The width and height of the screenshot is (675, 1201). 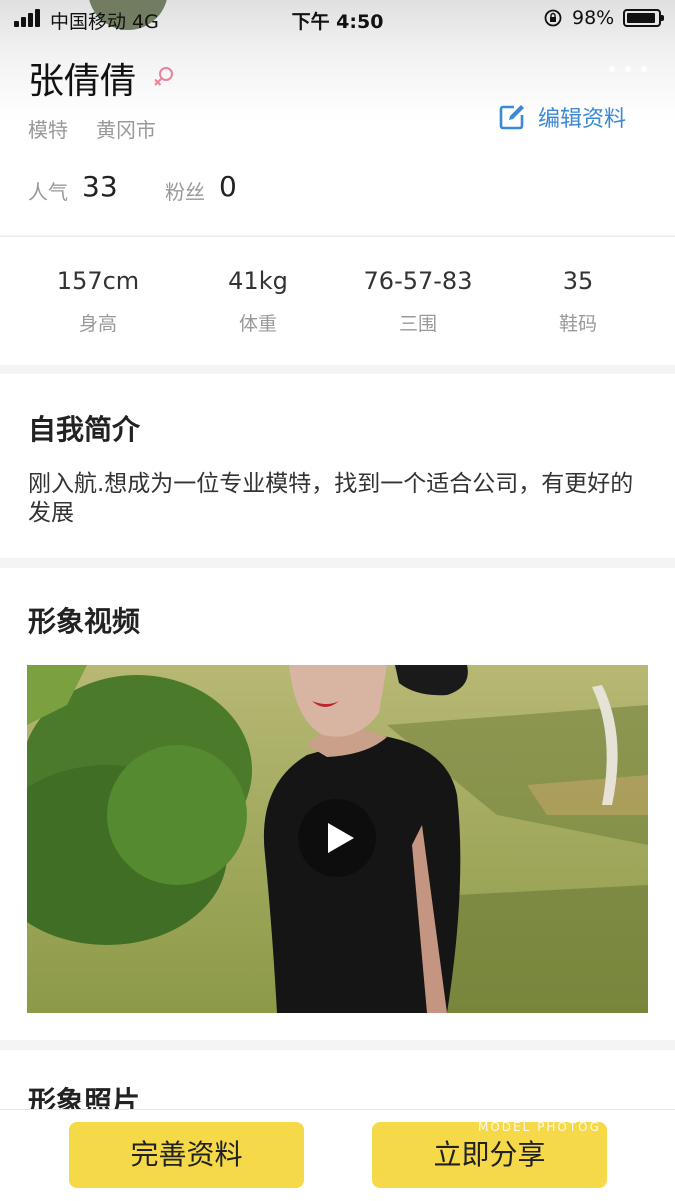 I want to click on orientation-lock-icon, so click(x=553, y=18).